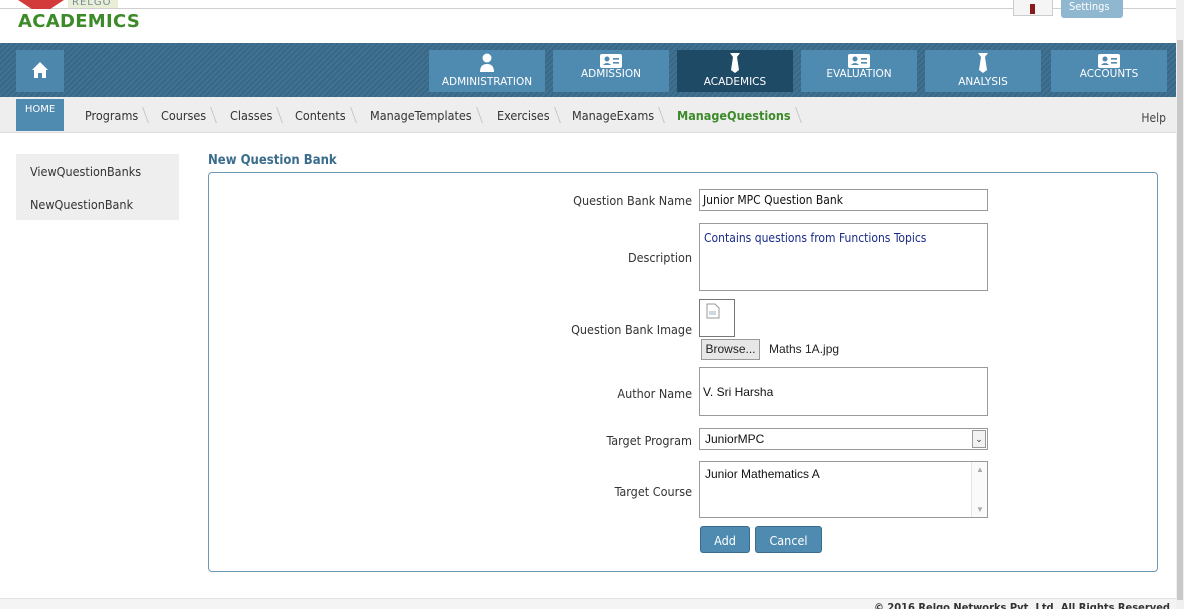 The height and width of the screenshot is (609, 1184). Describe the element at coordinates (183, 115) in the screenshot. I see `sub-nav-courses: Courses` at that location.